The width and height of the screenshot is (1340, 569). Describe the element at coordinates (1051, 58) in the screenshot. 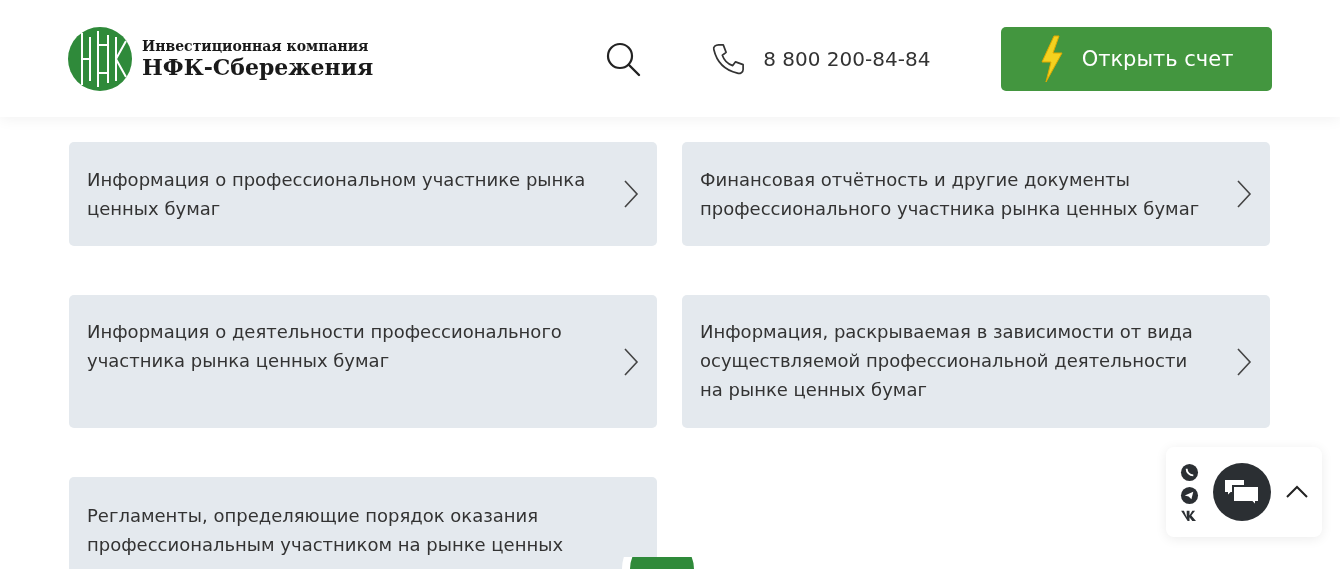

I see `lightning-icon` at that location.